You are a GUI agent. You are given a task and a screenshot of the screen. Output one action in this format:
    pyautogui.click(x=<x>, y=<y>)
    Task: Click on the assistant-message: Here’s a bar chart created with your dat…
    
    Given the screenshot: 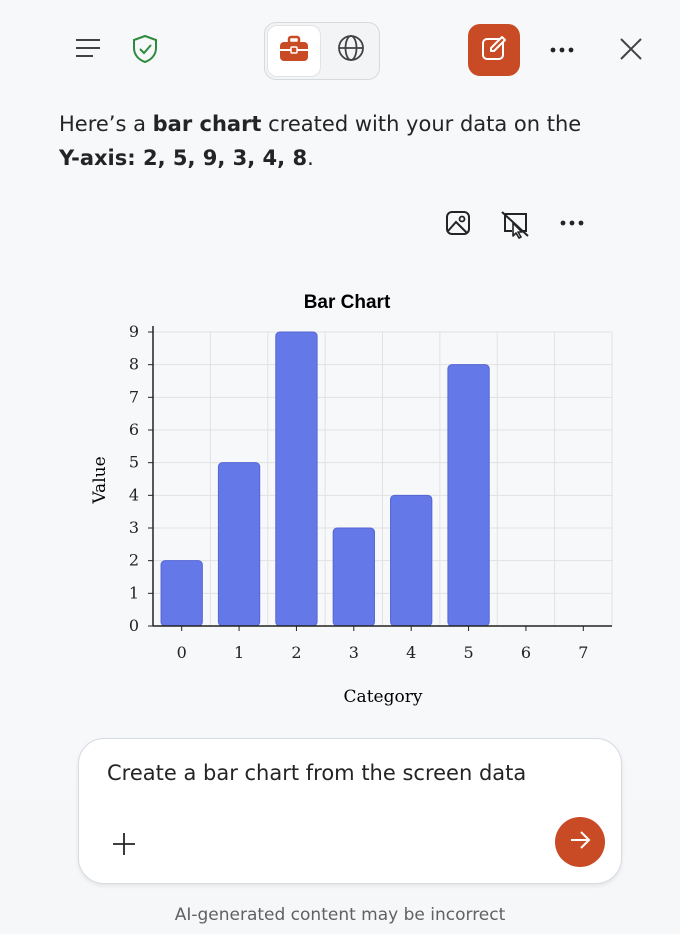 What is the action you would take?
    pyautogui.click(x=339, y=141)
    